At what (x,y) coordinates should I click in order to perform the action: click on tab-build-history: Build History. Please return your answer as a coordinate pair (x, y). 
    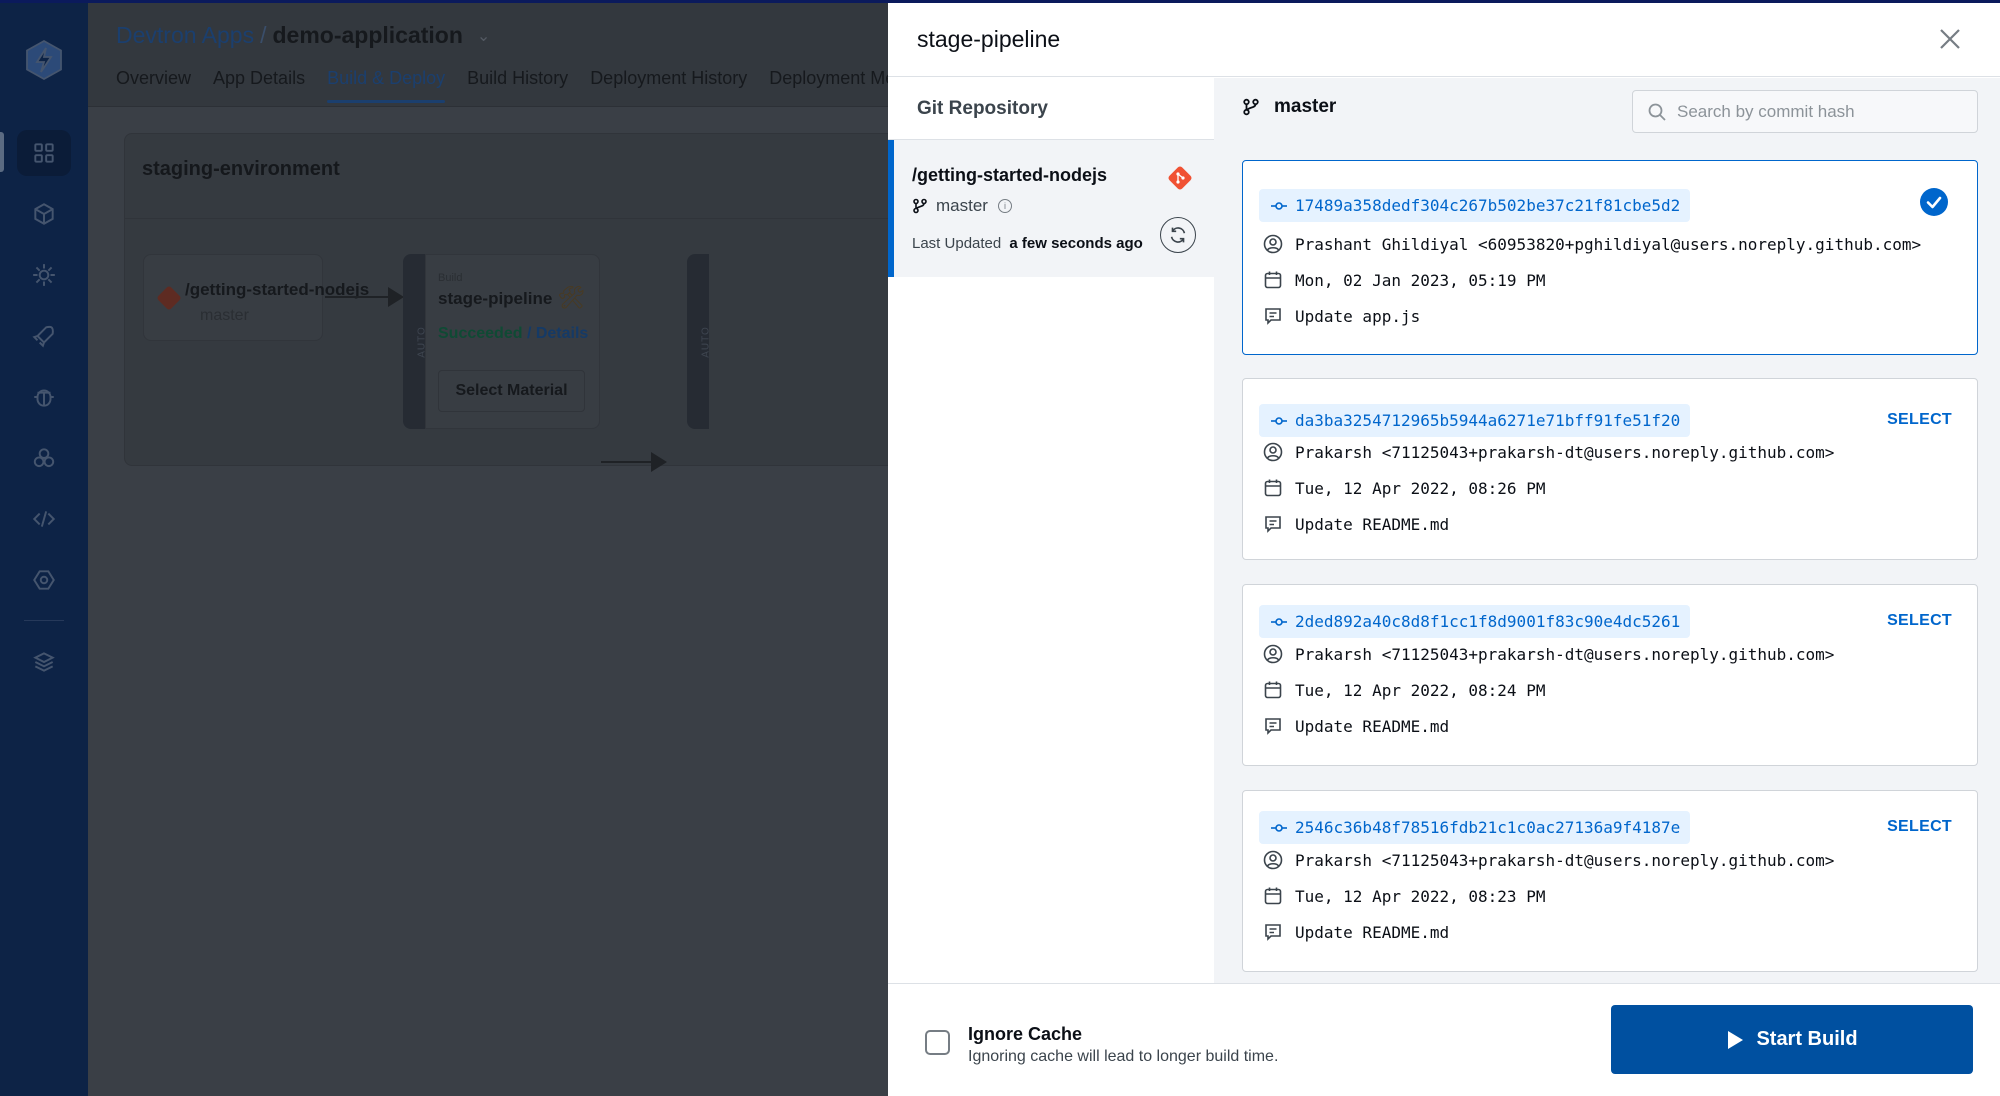
    Looking at the image, I should click on (517, 85).